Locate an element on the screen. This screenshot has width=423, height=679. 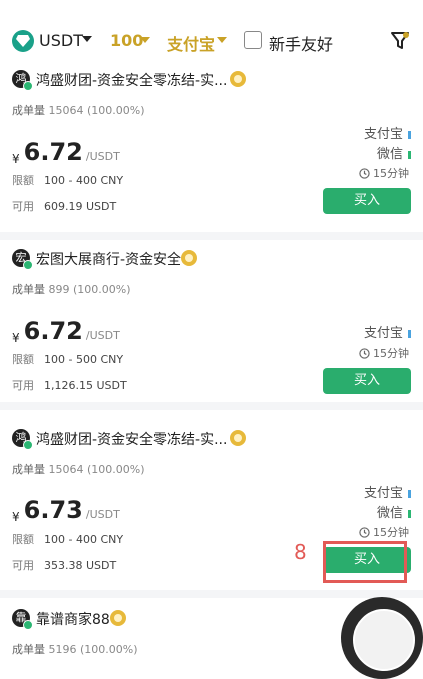
avatar: 宏 is located at coordinates (22, 259).